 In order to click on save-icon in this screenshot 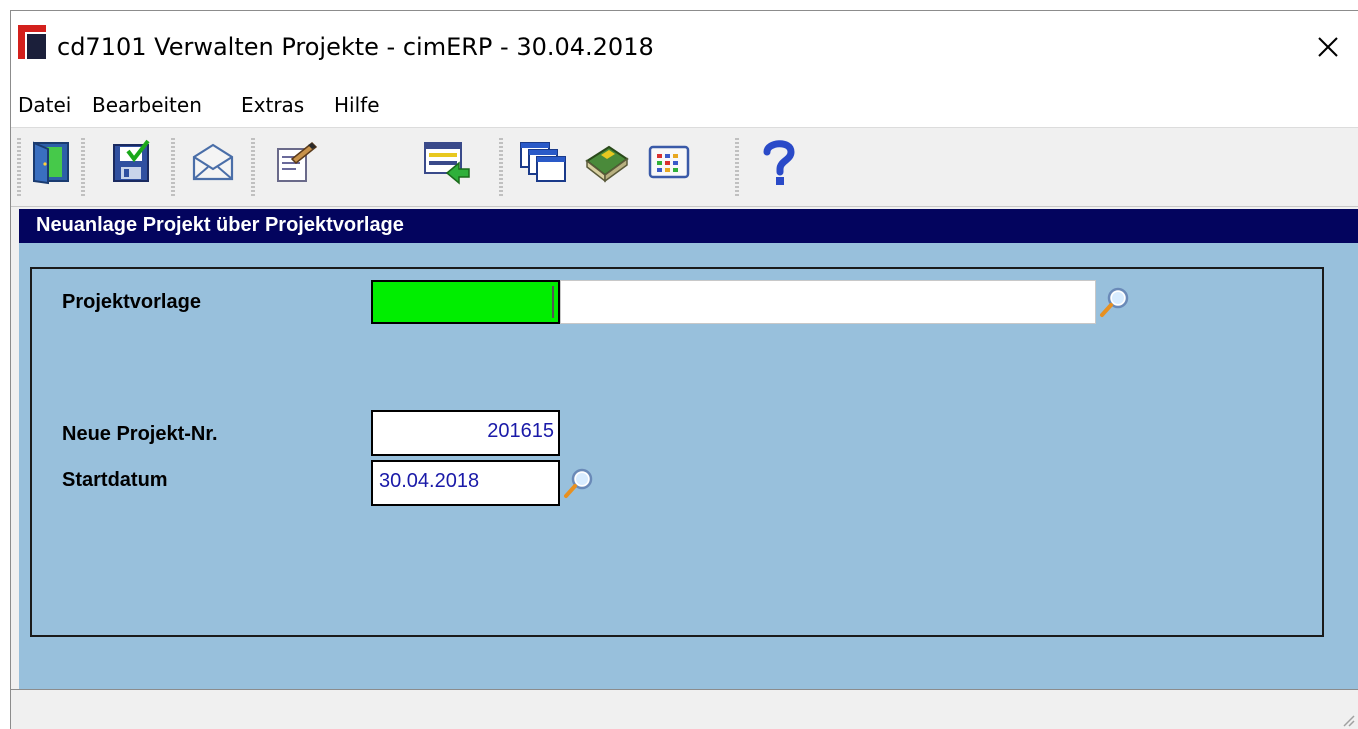, I will do `click(131, 160)`.